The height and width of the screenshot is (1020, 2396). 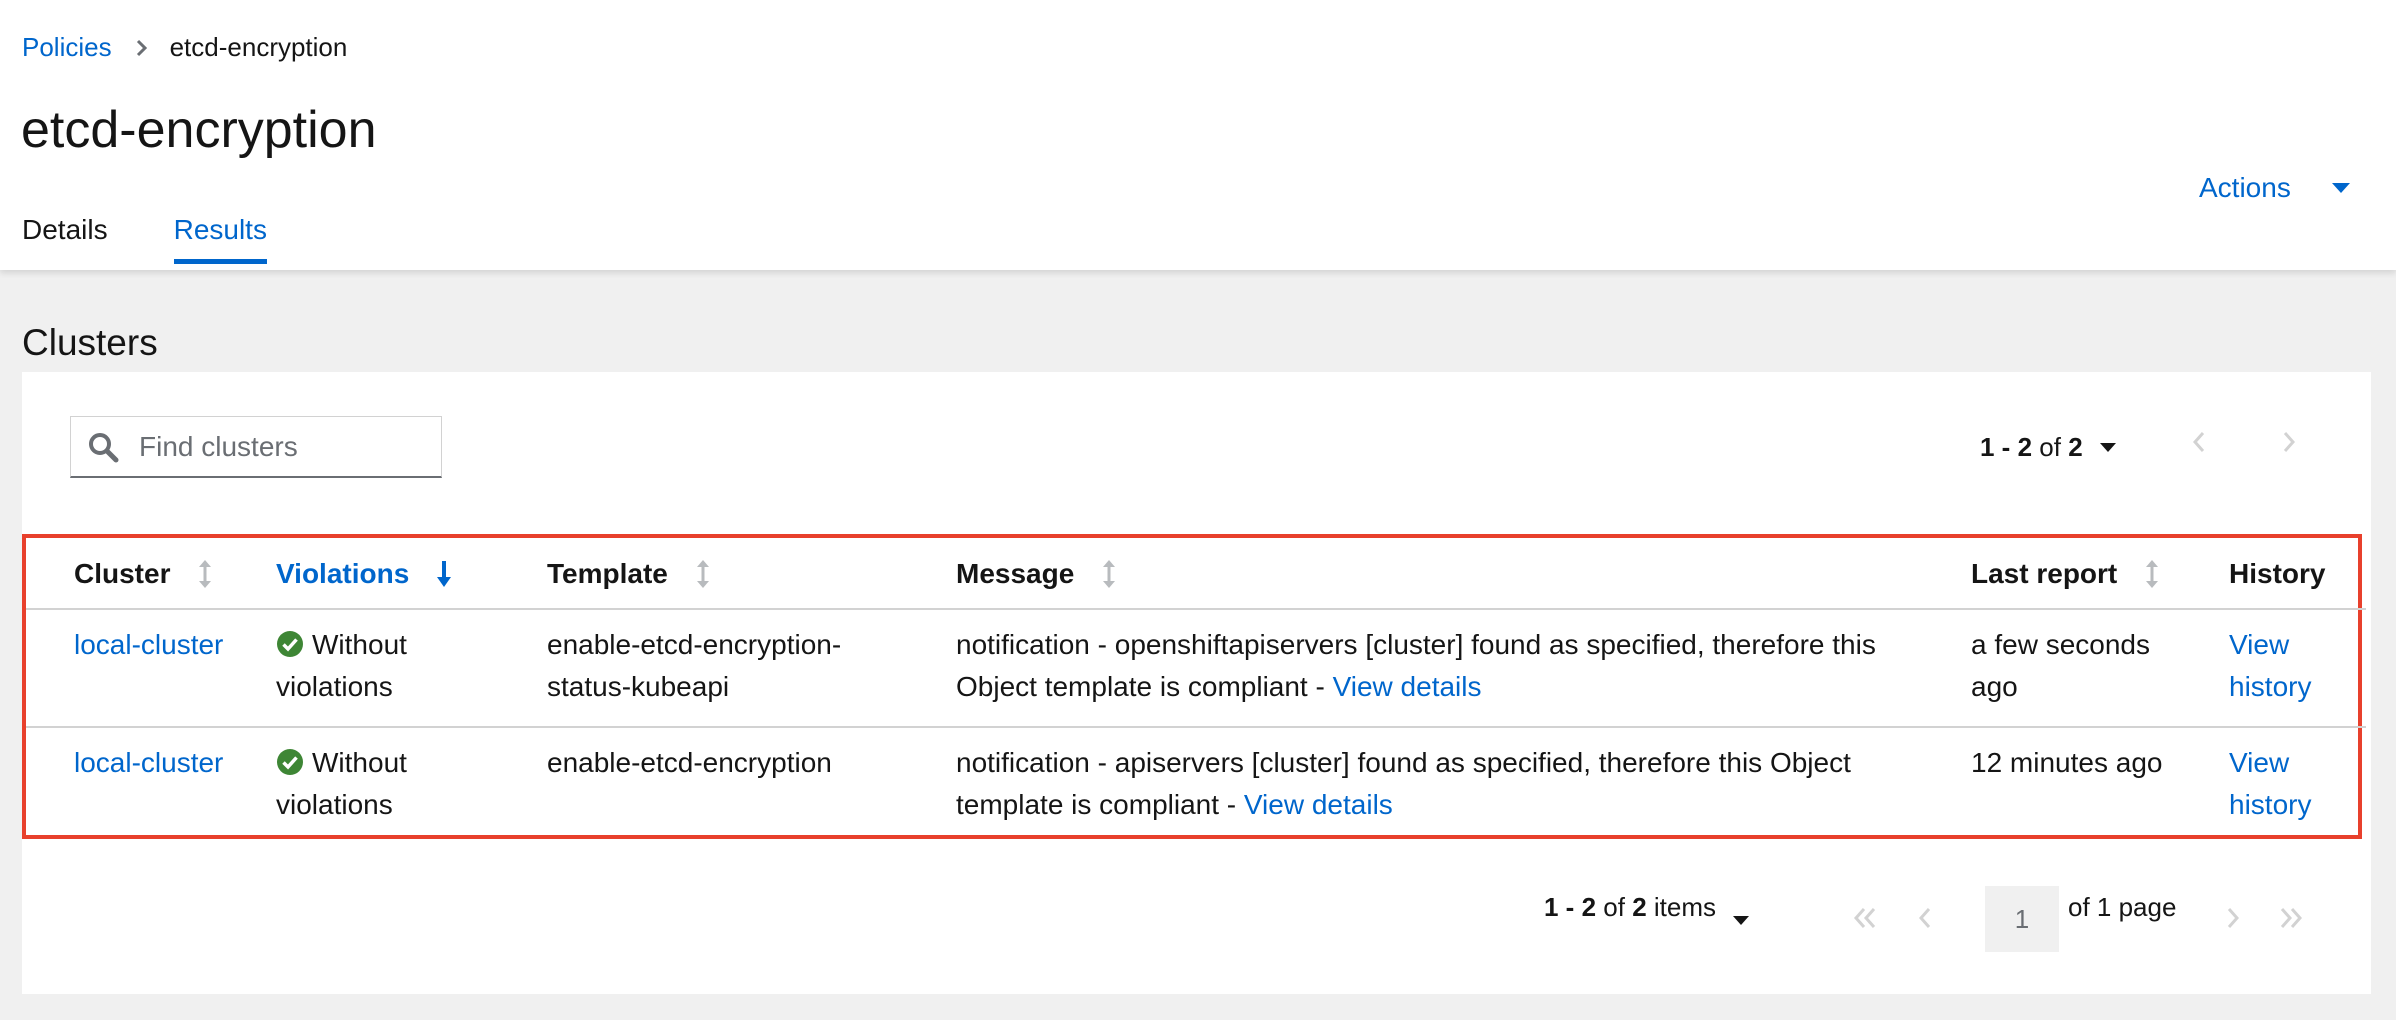 What do you see at coordinates (122, 573) in the screenshot?
I see `column-label: Cluster` at bounding box center [122, 573].